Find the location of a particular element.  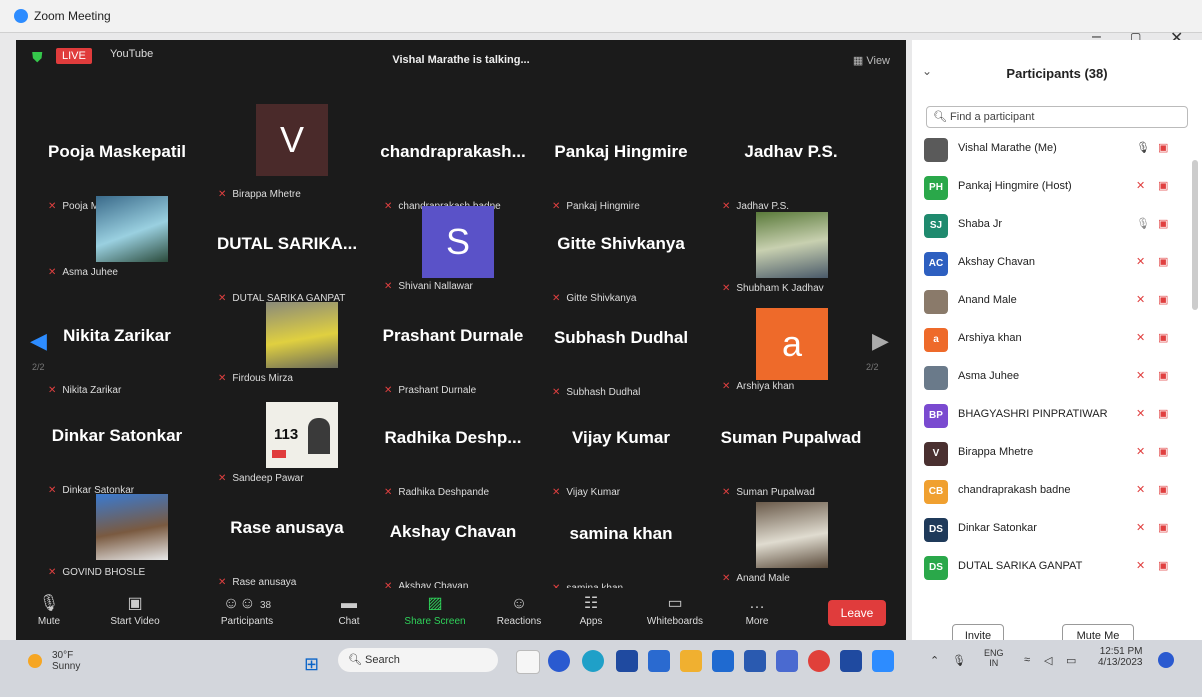

volume-icon: ◁ is located at coordinates (1048, 660).